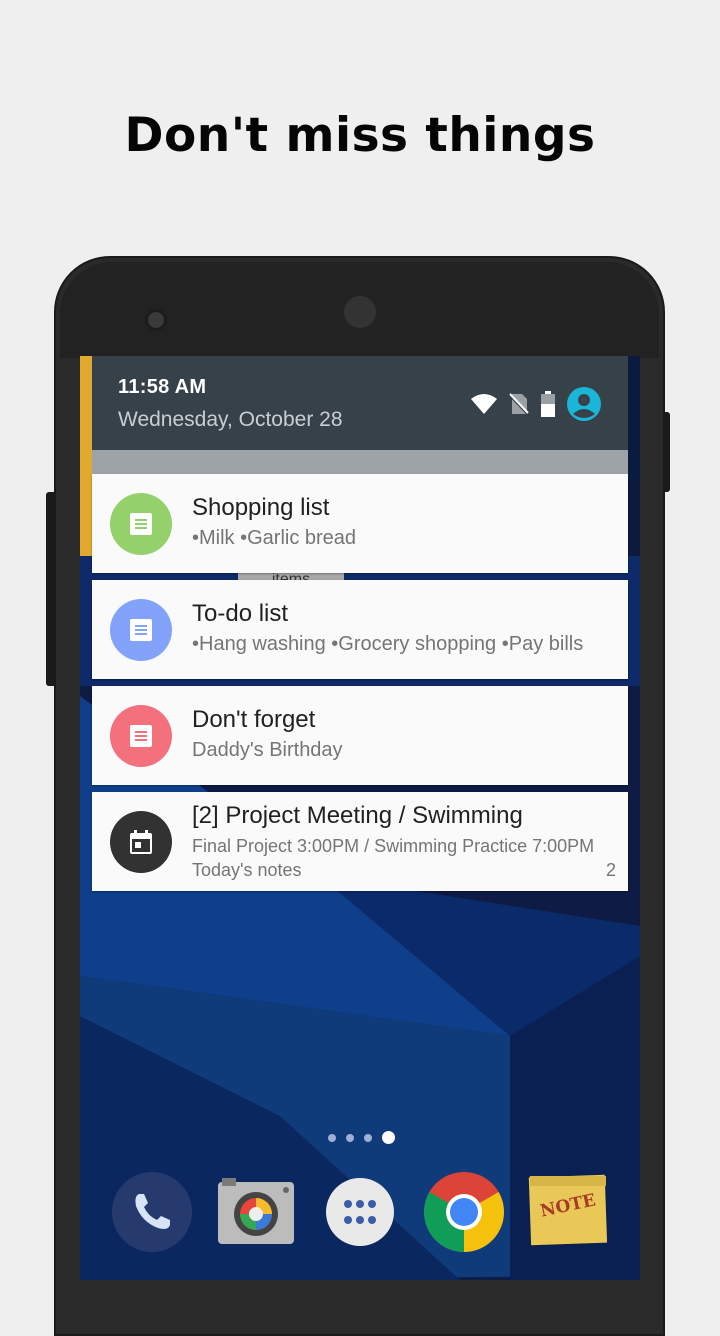 The image size is (720, 1336). What do you see at coordinates (162, 387) in the screenshot?
I see `status-time: 11:58 AM` at bounding box center [162, 387].